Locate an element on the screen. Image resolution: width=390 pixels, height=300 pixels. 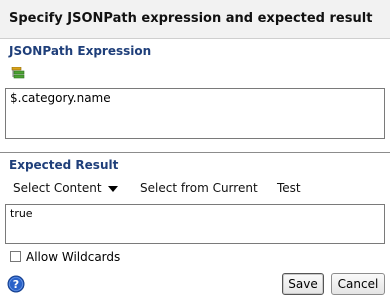
chevron-down-icon is located at coordinates (112, 188).